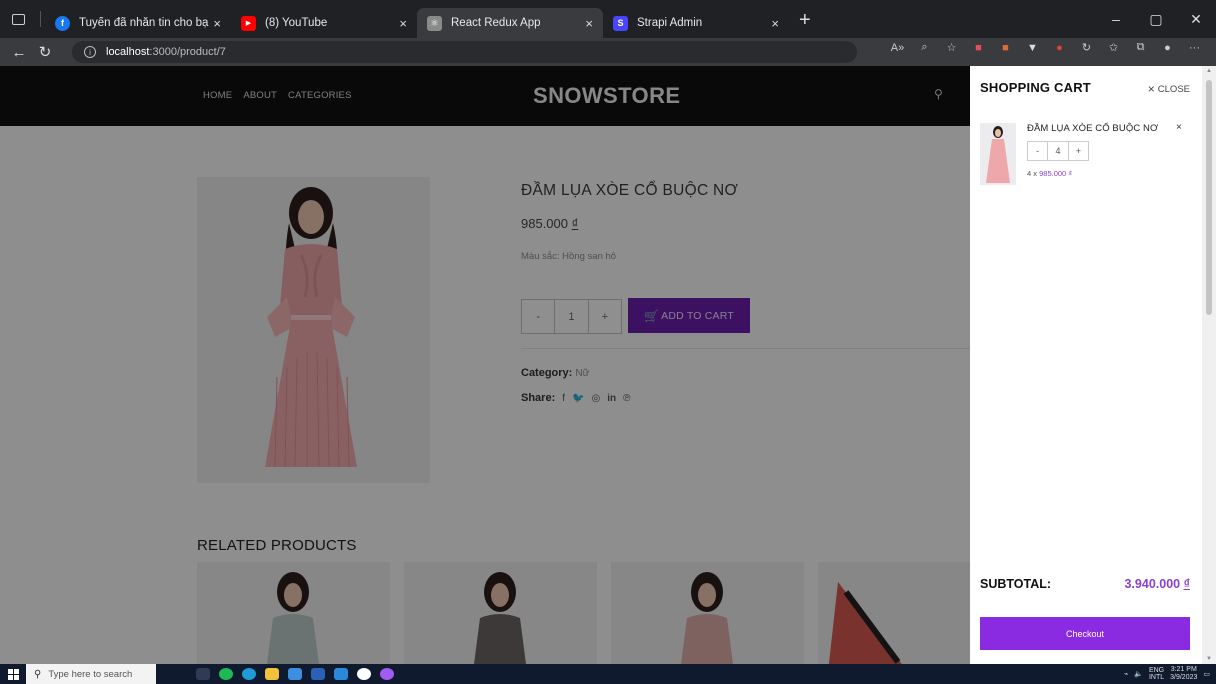 Image resolution: width=1216 pixels, height=684 pixels. I want to click on tab-react-redux-app: ⚛ React Redux App ×, so click(510, 23).